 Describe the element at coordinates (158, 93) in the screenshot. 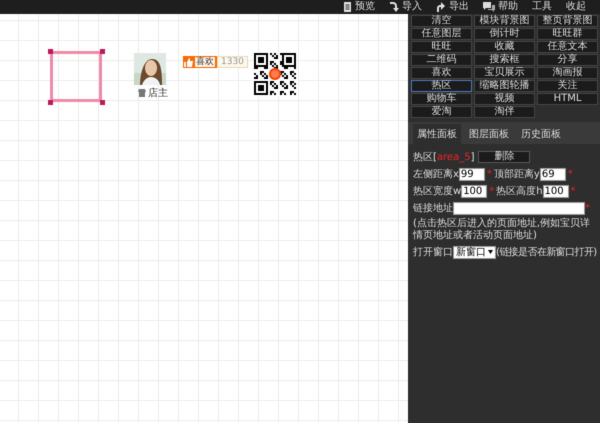

I see `avatar-caption: 店主` at that location.